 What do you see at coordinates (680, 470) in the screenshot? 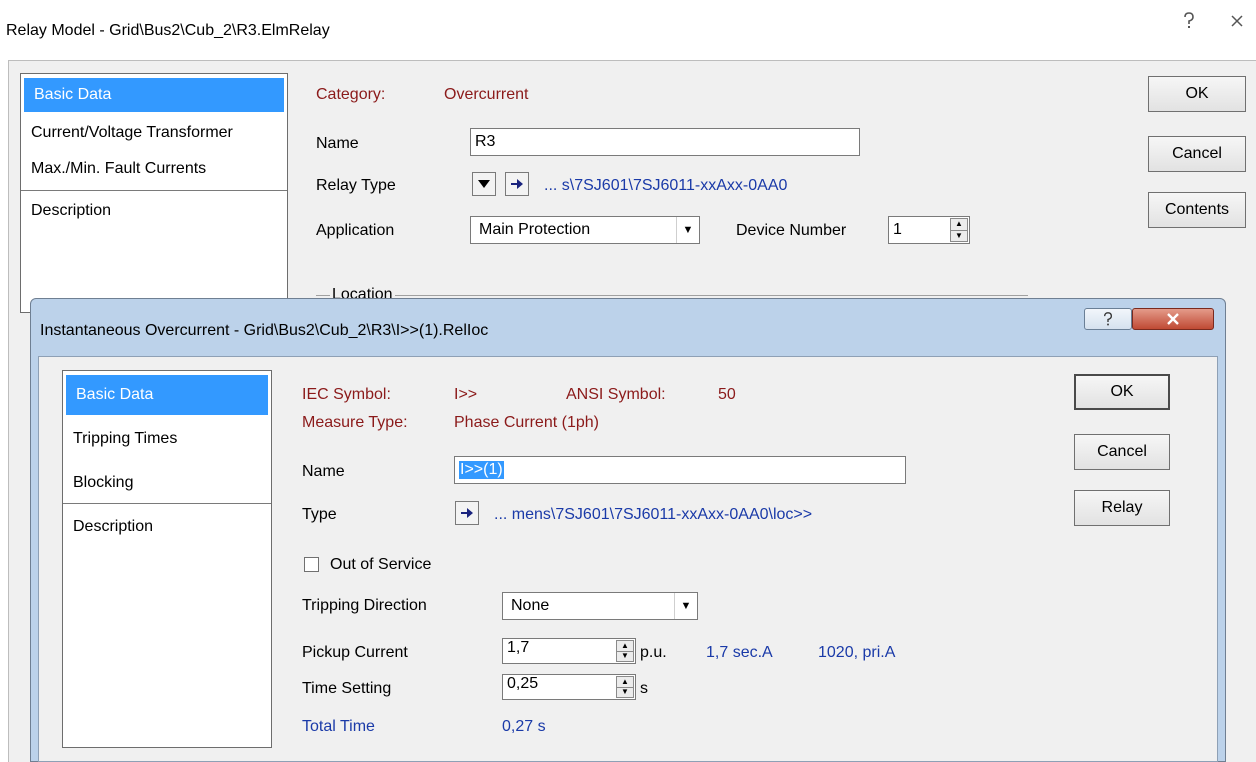
I see `inner-name-input: I>>(1)` at bounding box center [680, 470].